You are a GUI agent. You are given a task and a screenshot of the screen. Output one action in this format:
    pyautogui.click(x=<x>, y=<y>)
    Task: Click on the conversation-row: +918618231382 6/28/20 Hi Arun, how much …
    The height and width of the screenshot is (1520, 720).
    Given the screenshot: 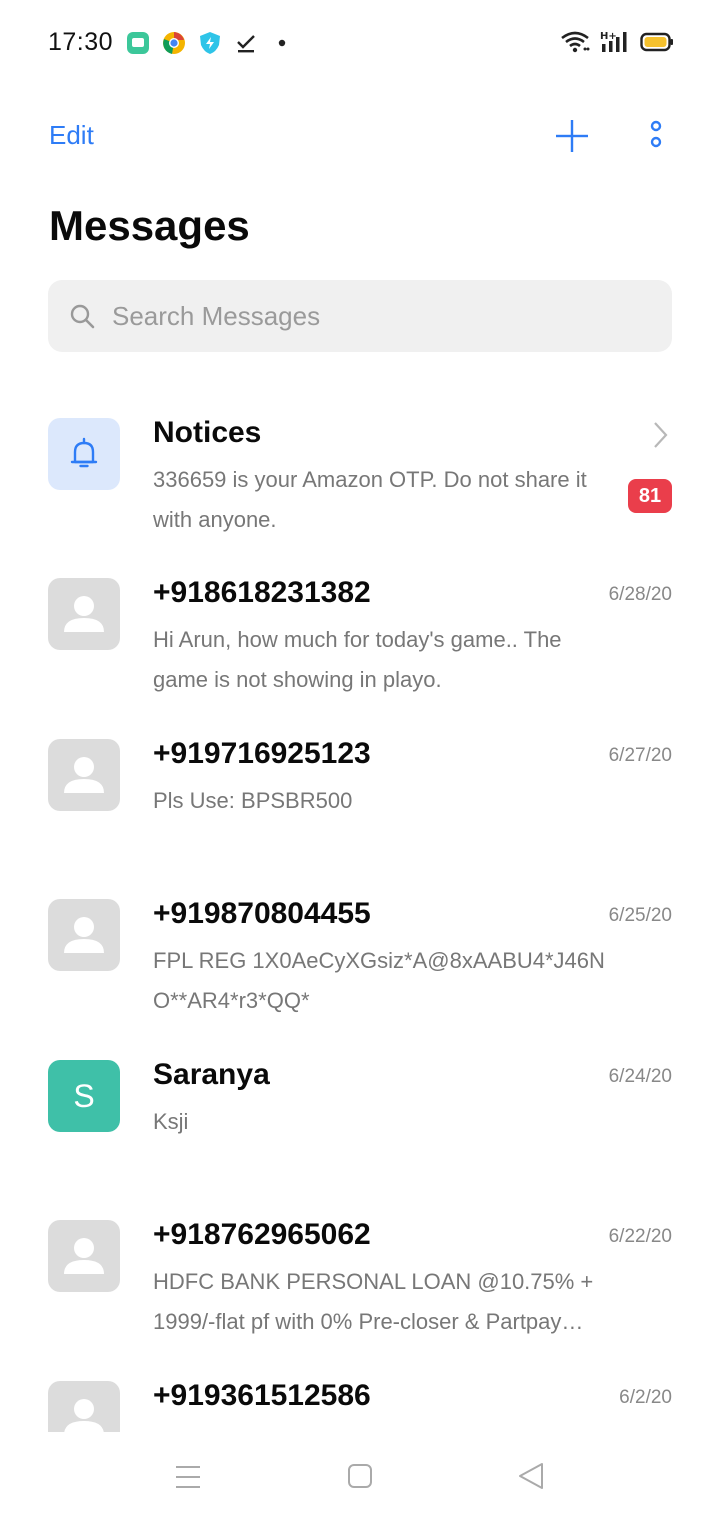 What is the action you would take?
    pyautogui.click(x=360, y=640)
    